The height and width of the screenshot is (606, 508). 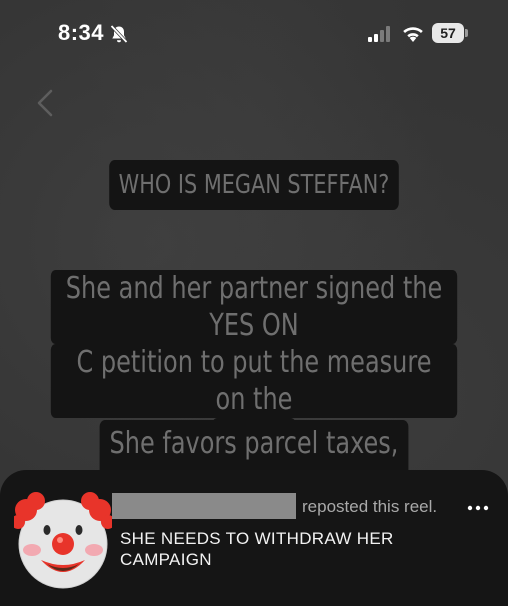 I want to click on clown-face-icon, so click(x=63, y=541).